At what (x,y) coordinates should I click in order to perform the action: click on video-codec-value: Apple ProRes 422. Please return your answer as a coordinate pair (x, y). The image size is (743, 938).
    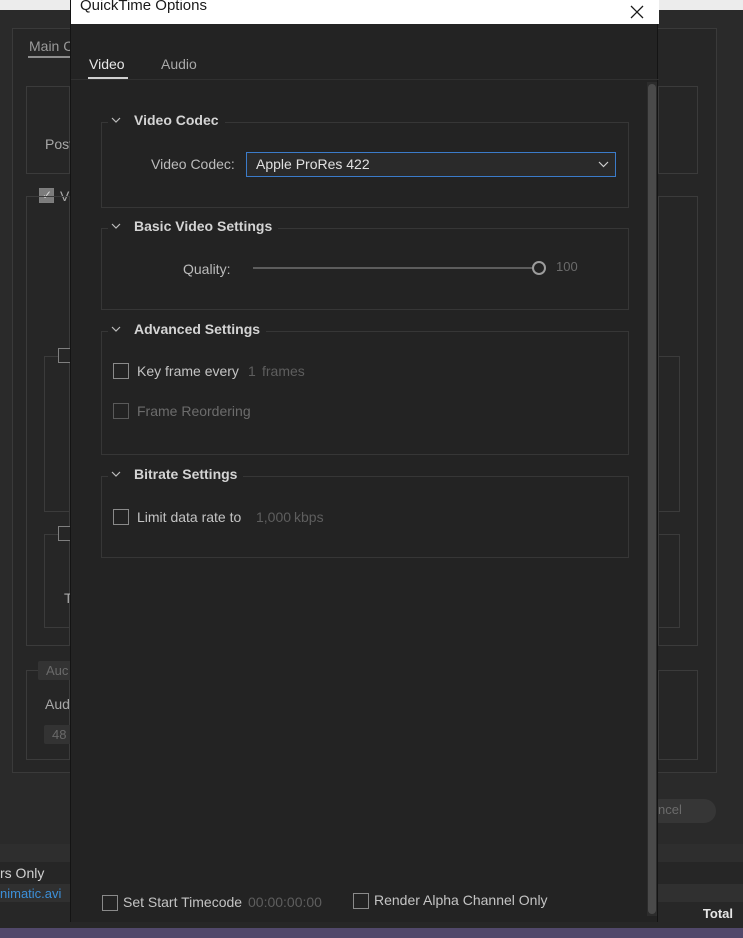
    Looking at the image, I should click on (313, 164).